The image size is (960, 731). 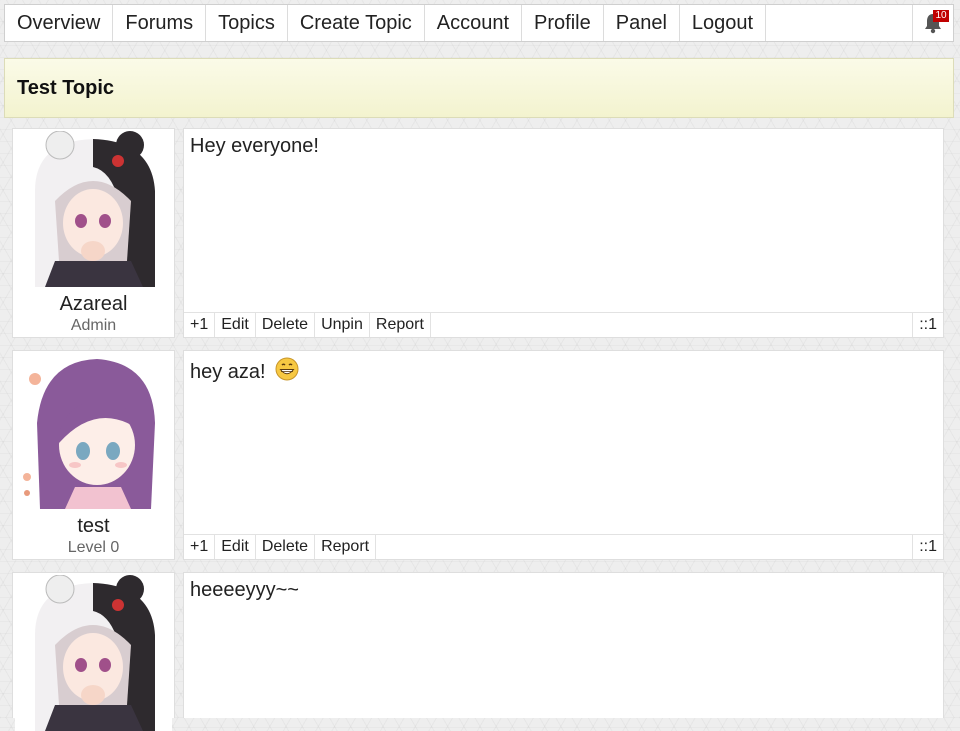 What do you see at coordinates (244, 590) in the screenshot?
I see `post-content: heeeeyyy~~` at bounding box center [244, 590].